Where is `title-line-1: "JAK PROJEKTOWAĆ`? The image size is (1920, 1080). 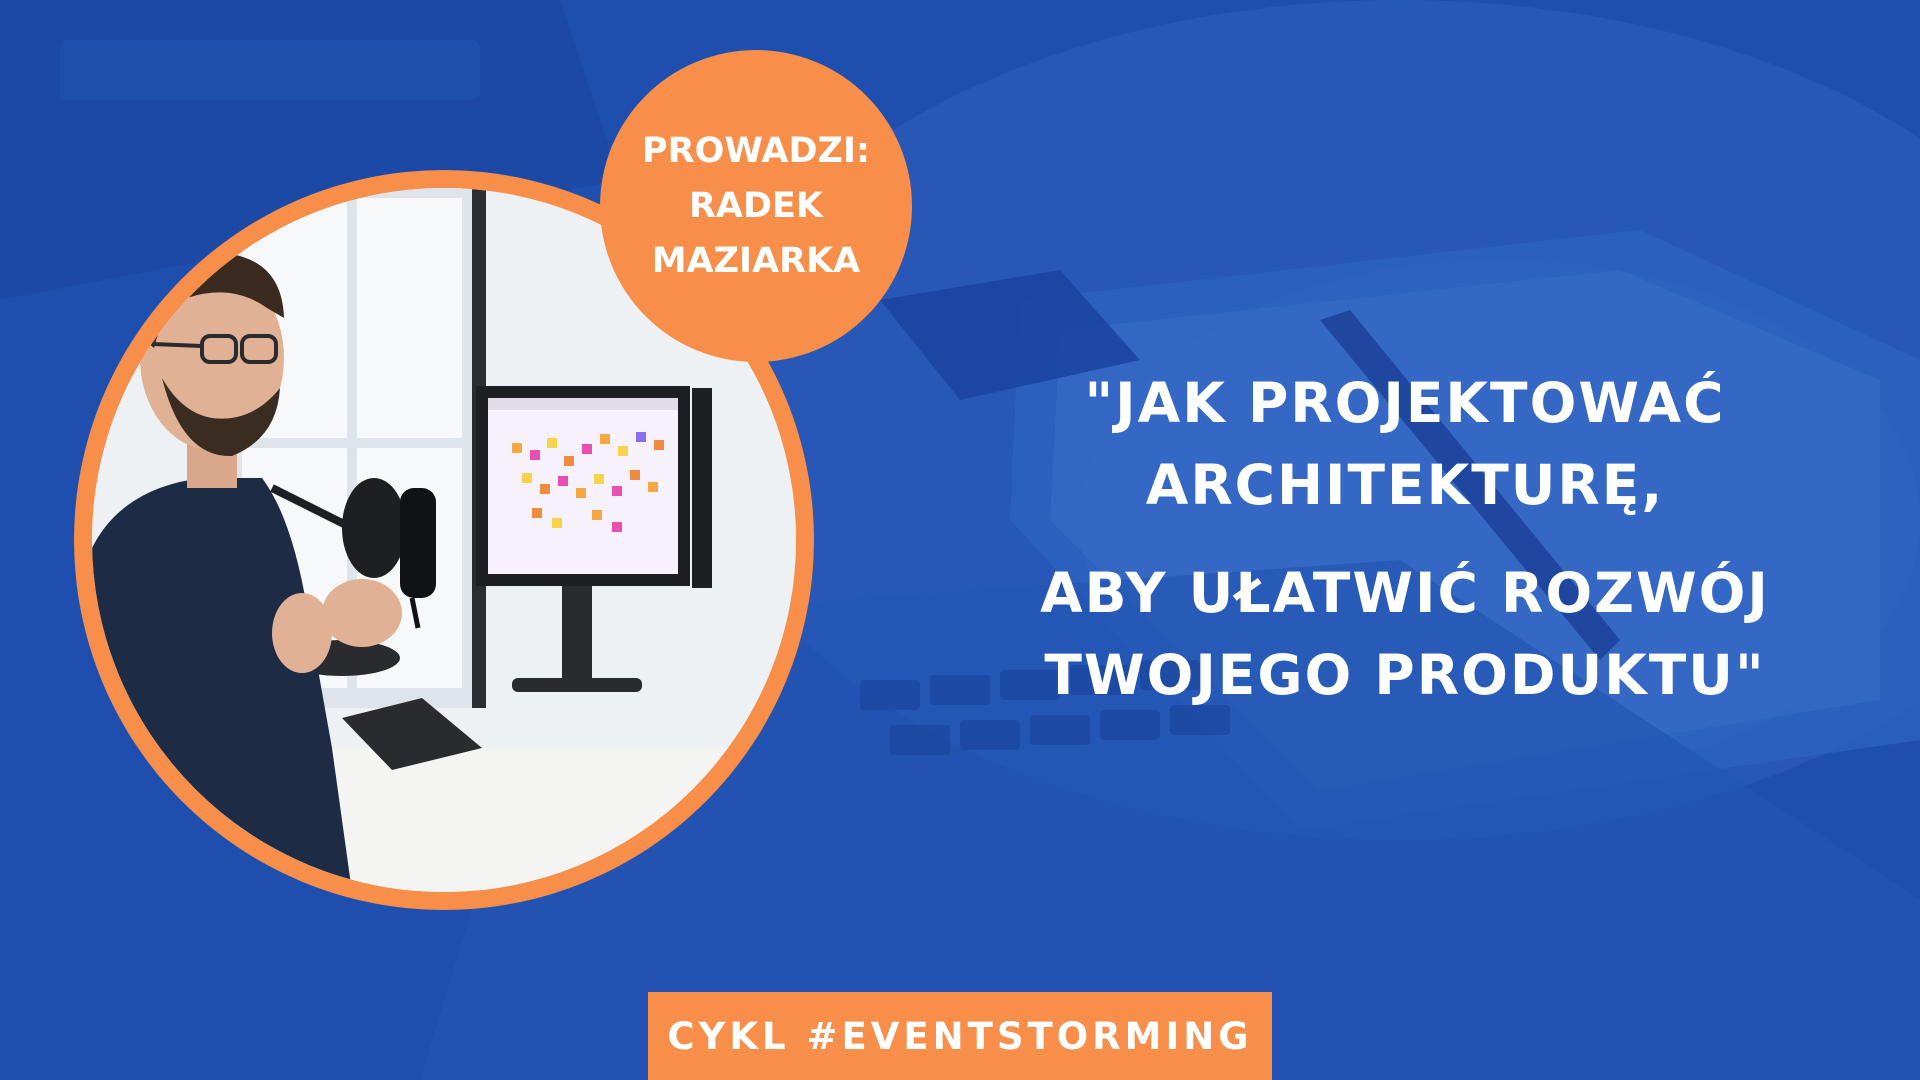
title-line-1: "JAK PROJEKTOWAĆ is located at coordinates (1405, 403).